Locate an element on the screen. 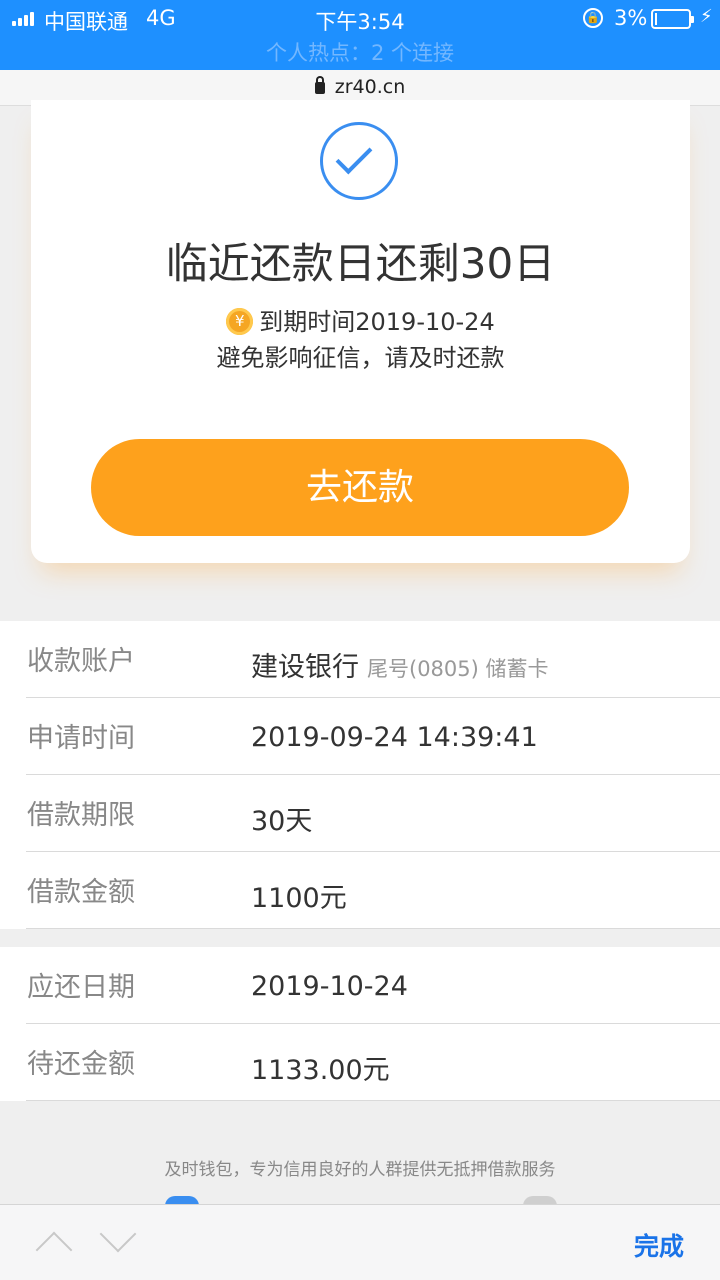 The height and width of the screenshot is (1280, 720). status-bar: 中国联通 4G 下午3:54 🔒 3% ⚡ 个人热点：2 个连接 is located at coordinates (360, 35).